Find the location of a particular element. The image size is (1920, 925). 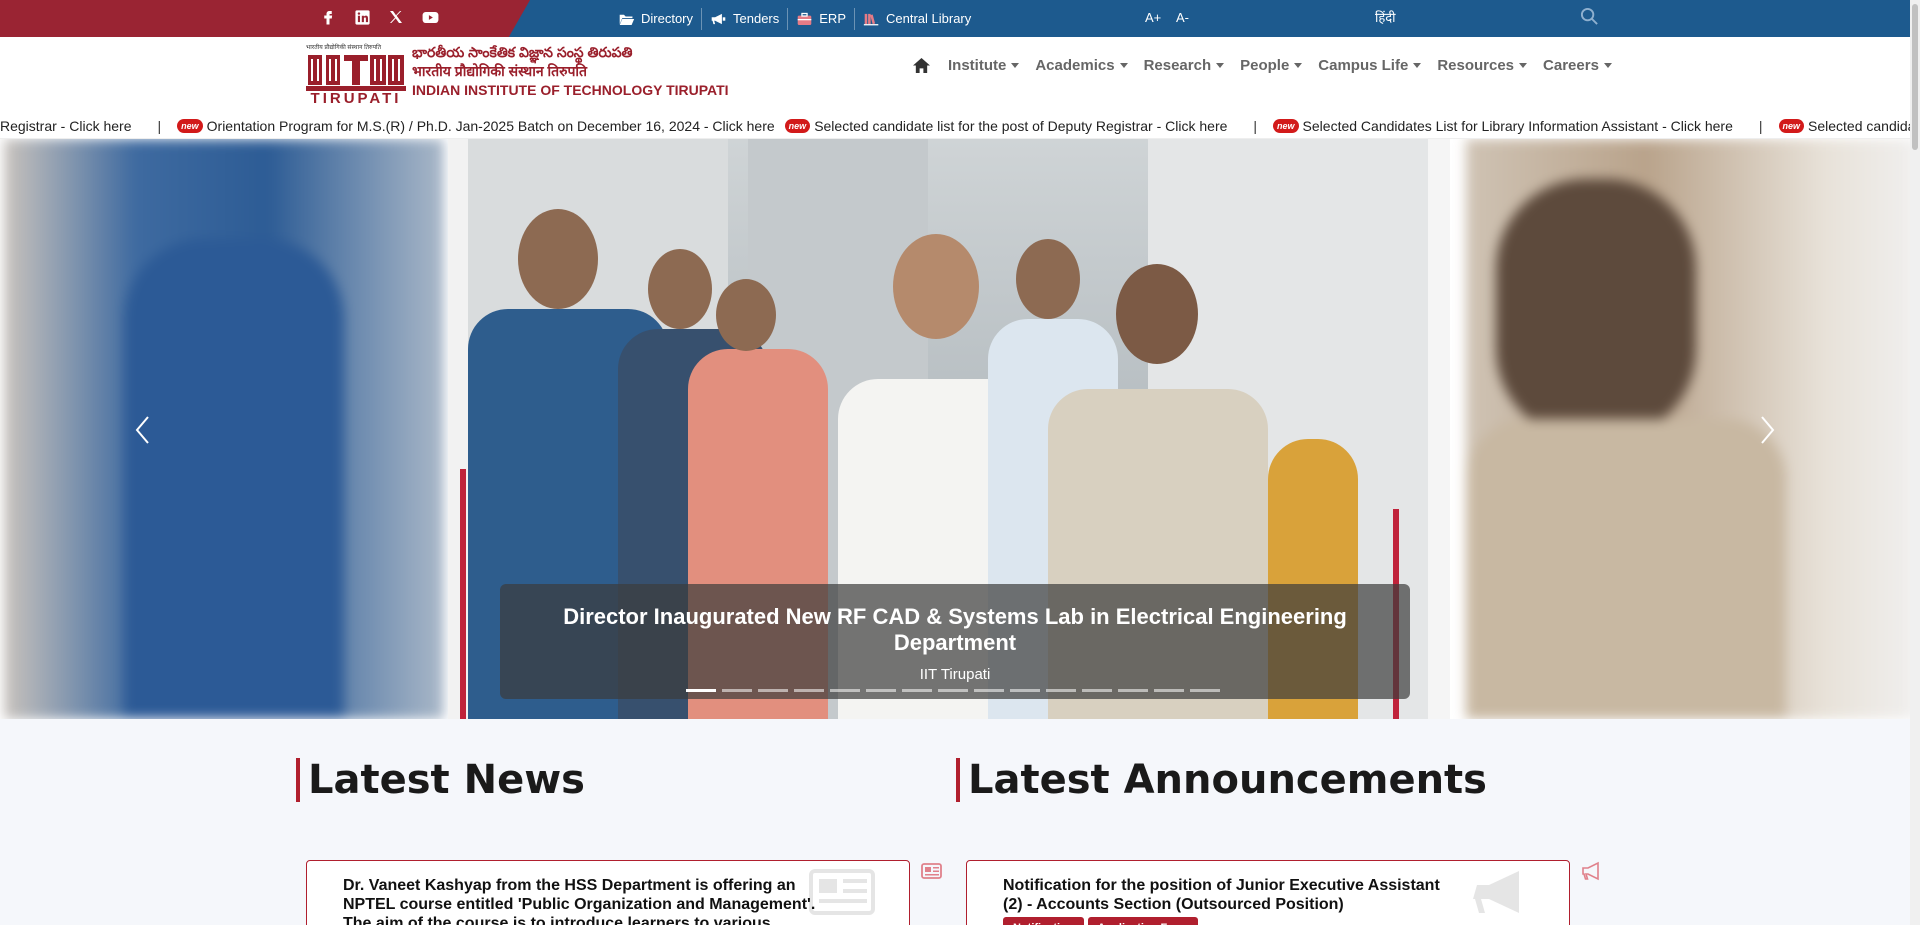

institute-name-hindi: भारतीय प्रौद्योगिकी संस्थान तिरुपति is located at coordinates (500, 71).